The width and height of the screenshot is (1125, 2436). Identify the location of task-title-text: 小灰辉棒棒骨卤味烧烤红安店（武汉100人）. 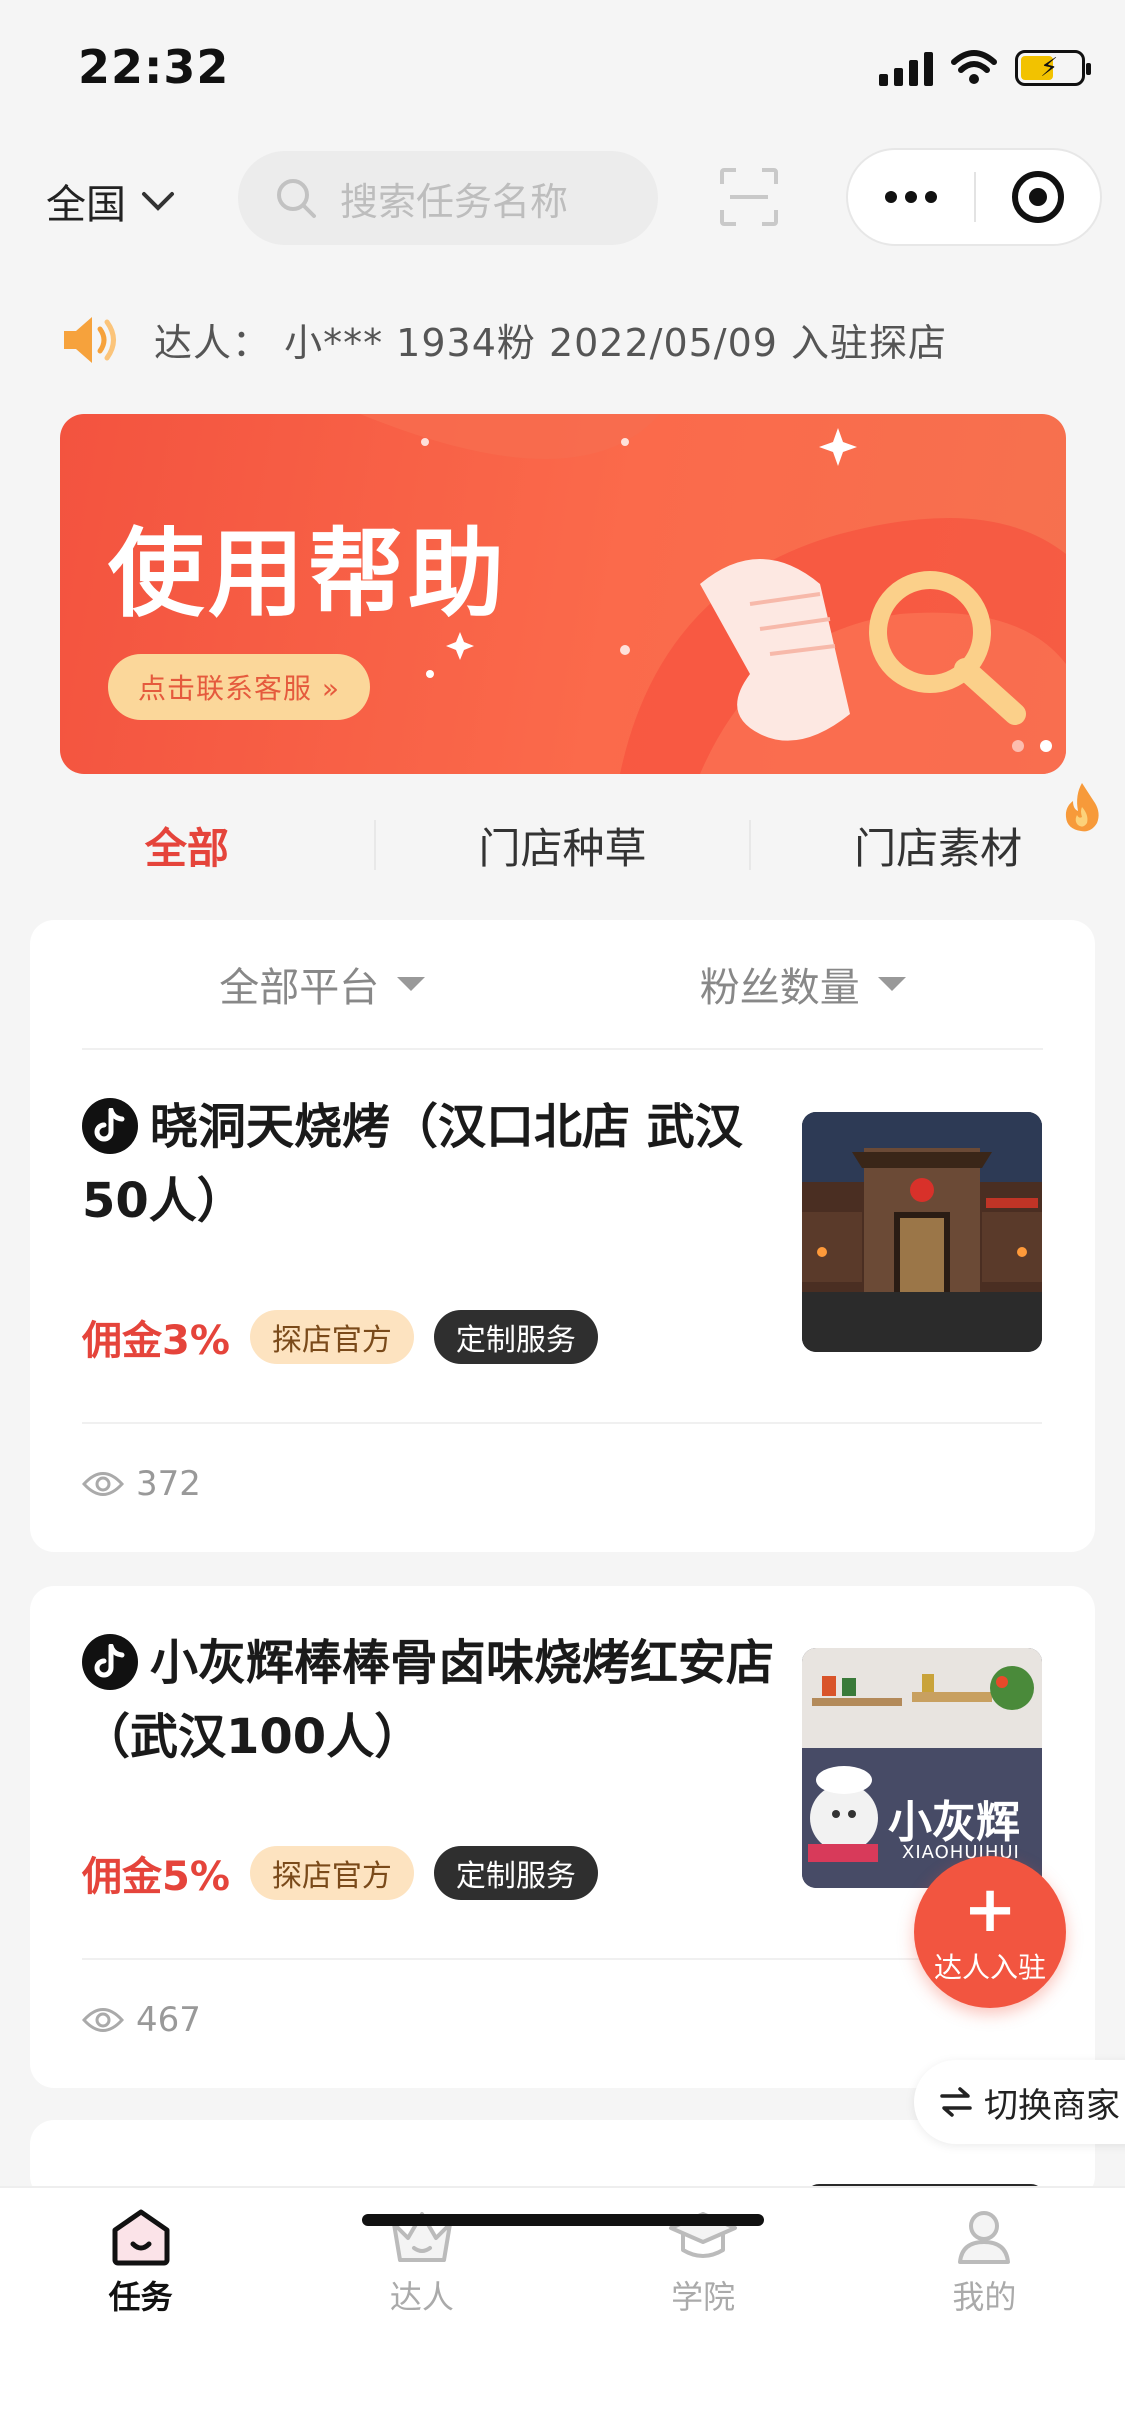
(428, 1700).